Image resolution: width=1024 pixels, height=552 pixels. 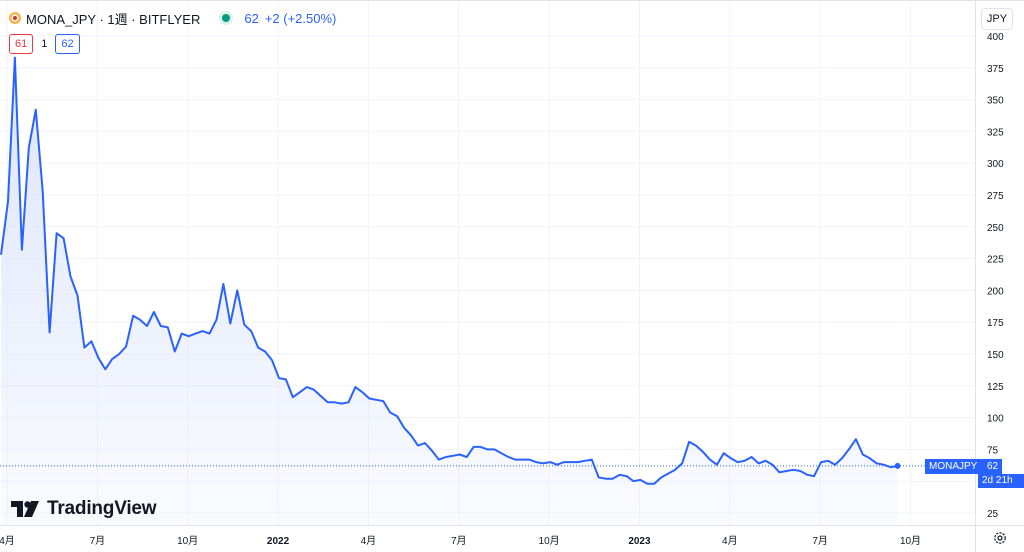 What do you see at coordinates (997, 19) in the screenshot?
I see `currency-button: JPY` at bounding box center [997, 19].